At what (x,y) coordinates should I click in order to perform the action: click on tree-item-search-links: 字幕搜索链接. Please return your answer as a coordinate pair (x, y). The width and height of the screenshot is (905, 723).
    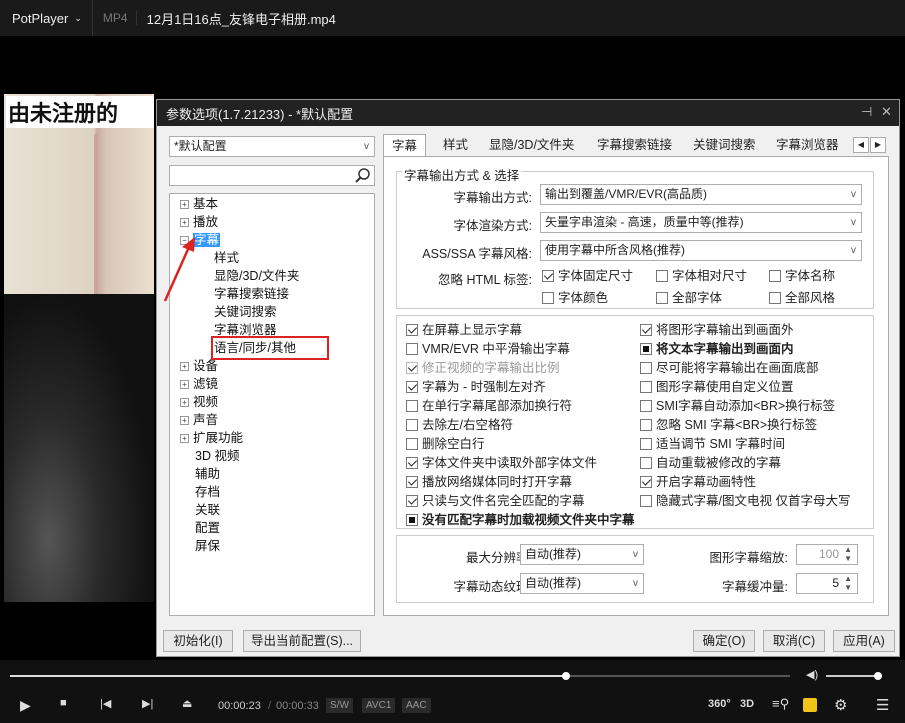
    Looking at the image, I should click on (251, 294).